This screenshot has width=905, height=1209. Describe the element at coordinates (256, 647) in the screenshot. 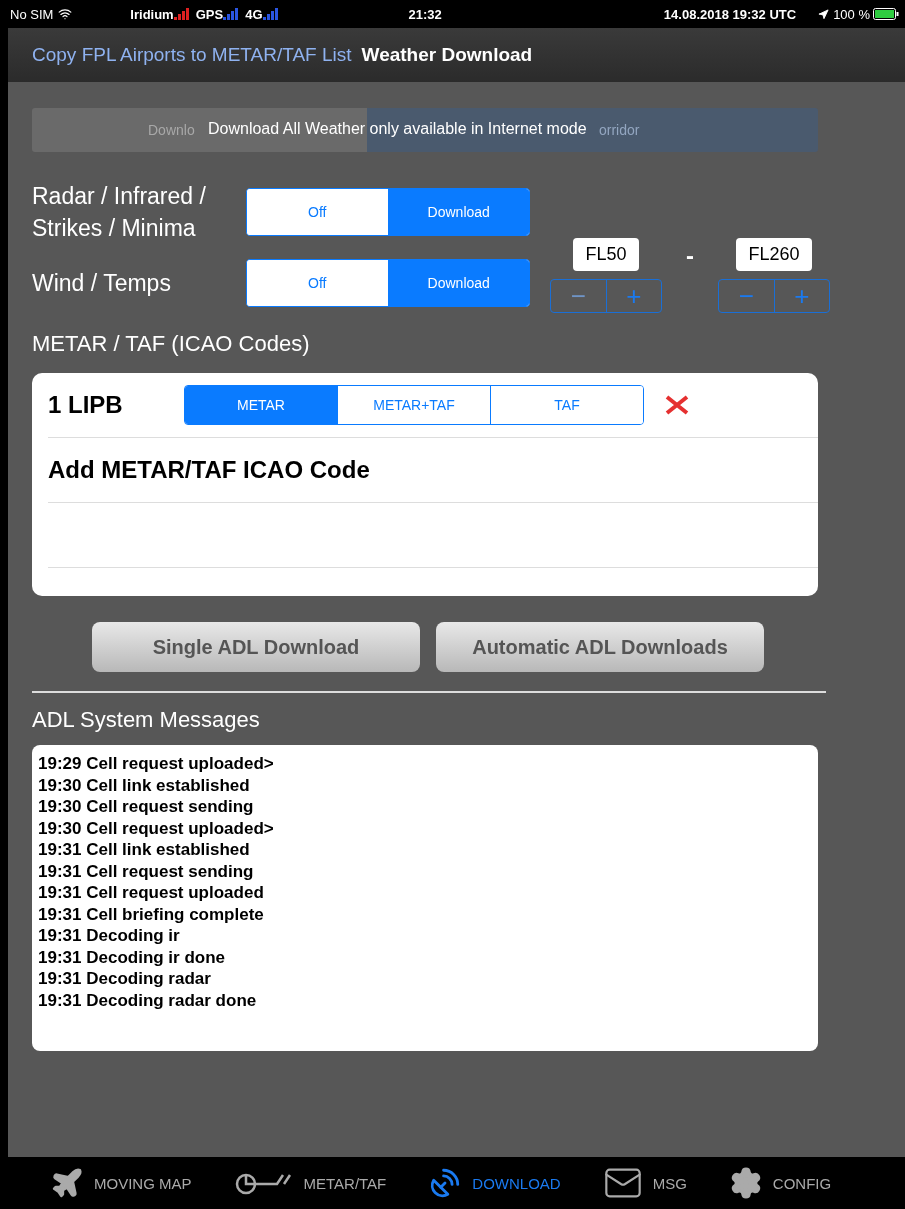

I see `download-button: Single ADL Download` at that location.